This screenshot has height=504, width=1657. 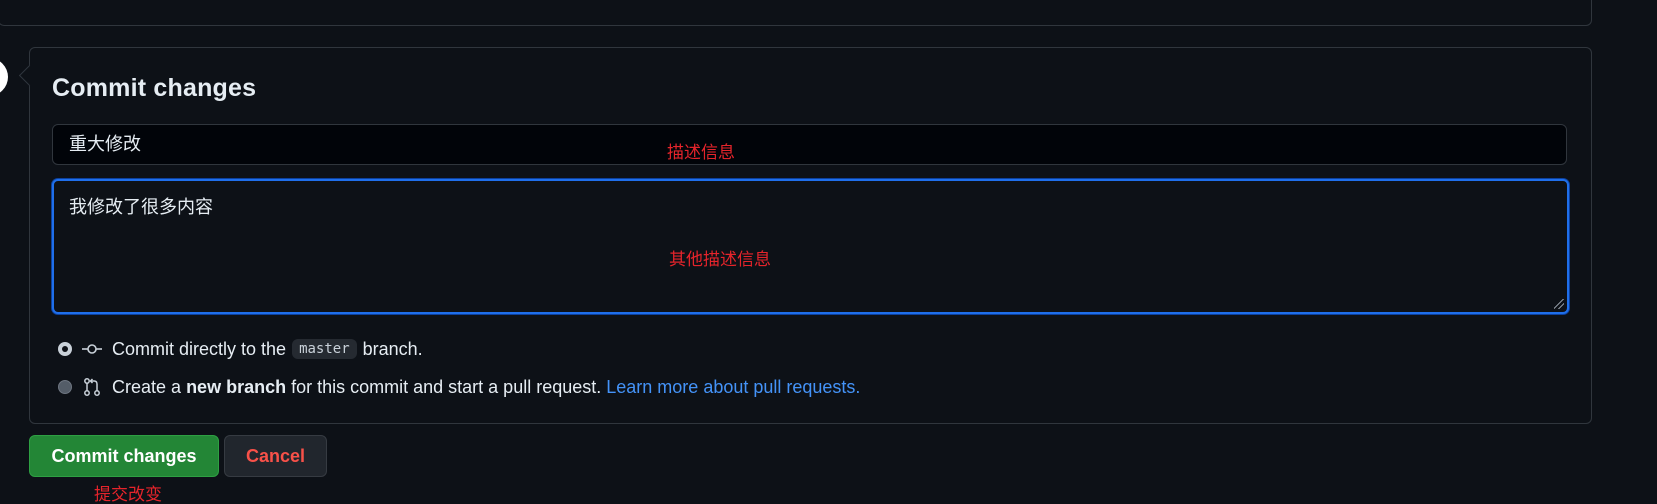 I want to click on commit-direct-prefix: Commit directly to the, so click(x=199, y=348).